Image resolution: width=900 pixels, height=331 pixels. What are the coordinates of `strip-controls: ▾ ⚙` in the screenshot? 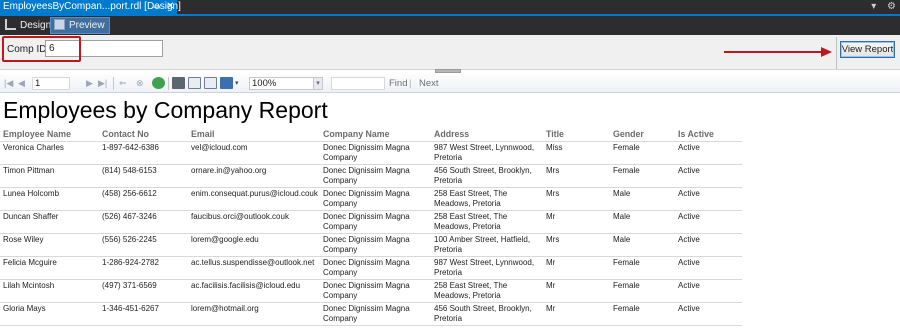 It's located at (879, 7).